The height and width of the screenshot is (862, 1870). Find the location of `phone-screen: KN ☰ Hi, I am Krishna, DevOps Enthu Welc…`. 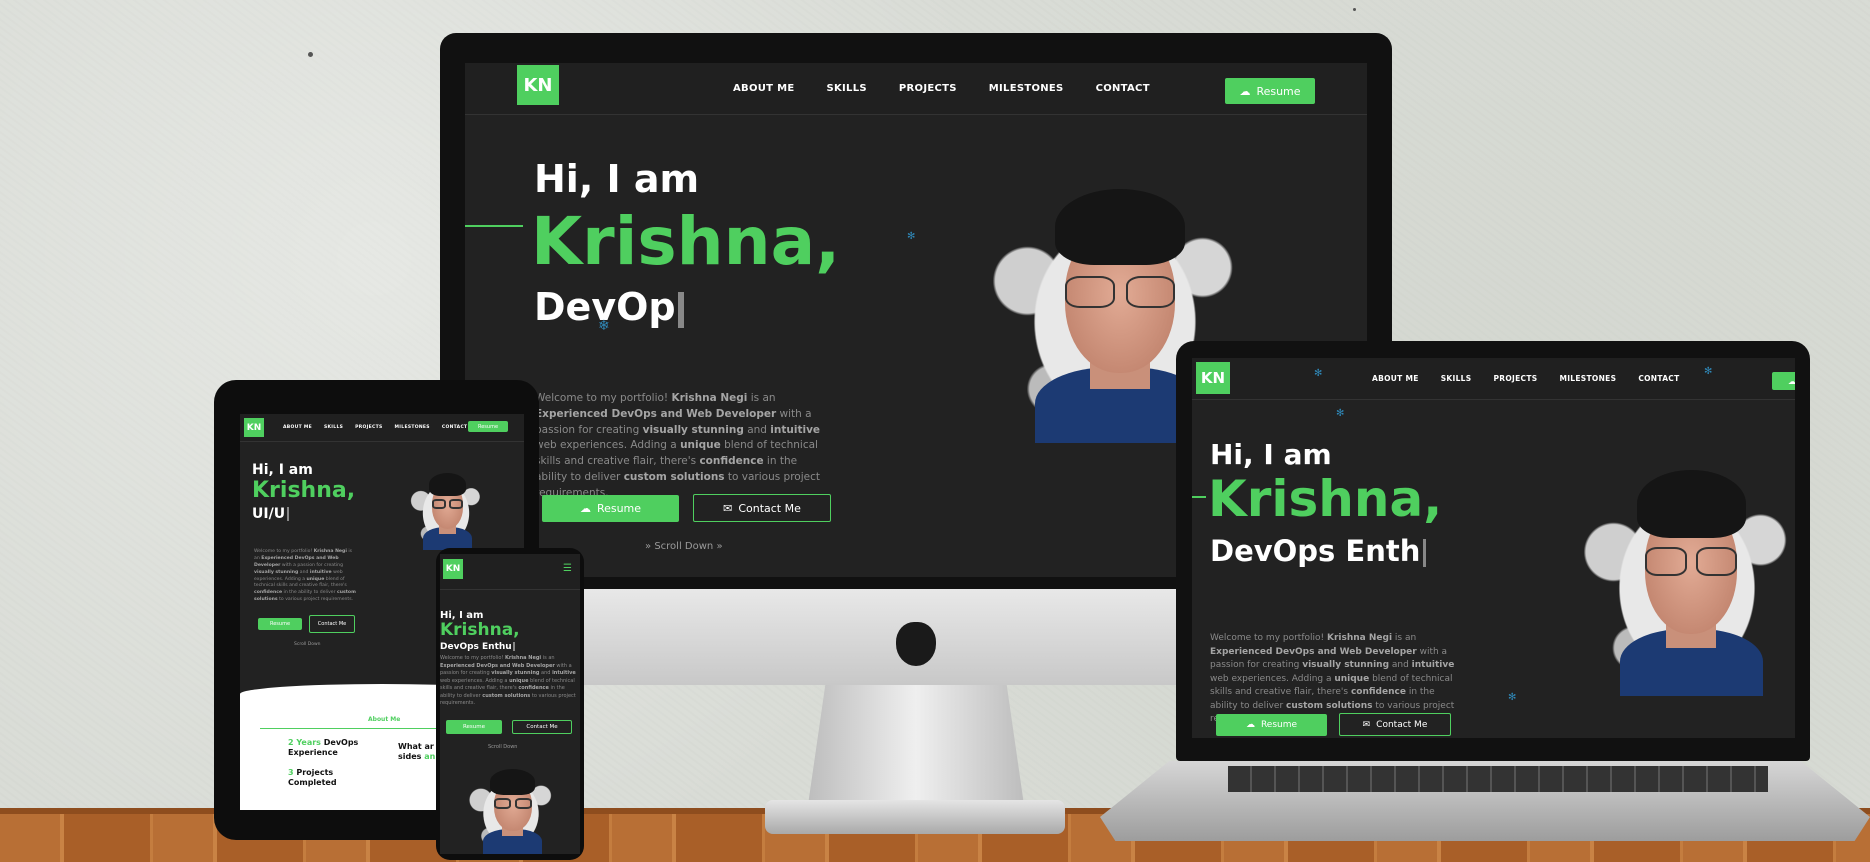

phone-screen: KN ☰ Hi, I am Krishna, DevOps Enthu Welc… is located at coordinates (510, 704).